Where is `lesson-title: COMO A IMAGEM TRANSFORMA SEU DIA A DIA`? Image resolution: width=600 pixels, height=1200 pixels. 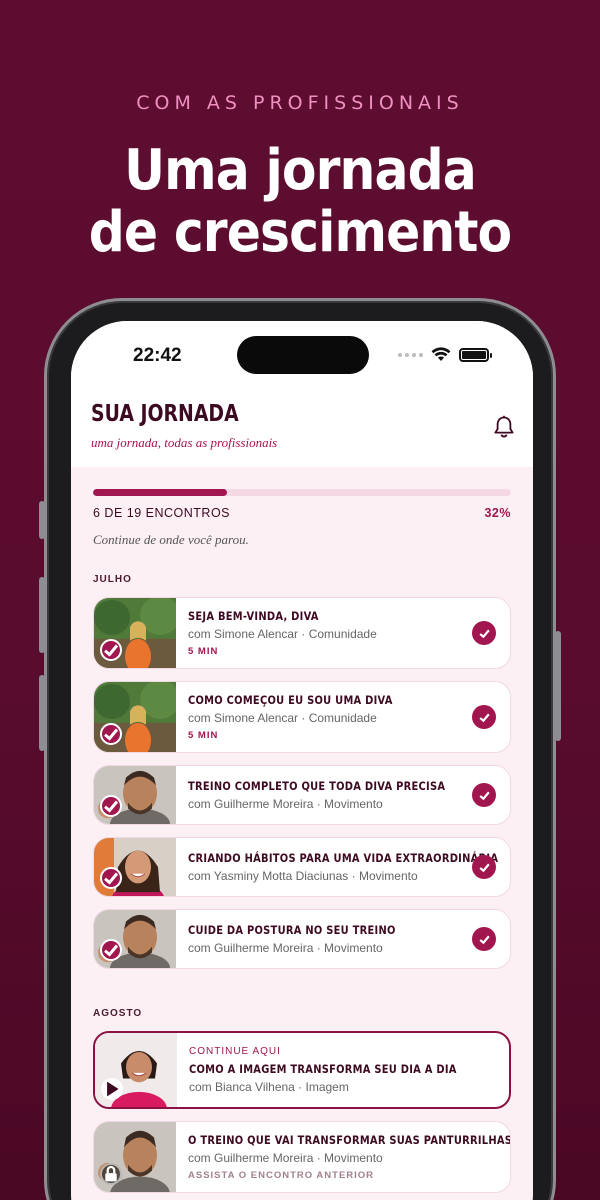 lesson-title: COMO A IMAGEM TRANSFORMA SEU DIA A DIA is located at coordinates (323, 1069).